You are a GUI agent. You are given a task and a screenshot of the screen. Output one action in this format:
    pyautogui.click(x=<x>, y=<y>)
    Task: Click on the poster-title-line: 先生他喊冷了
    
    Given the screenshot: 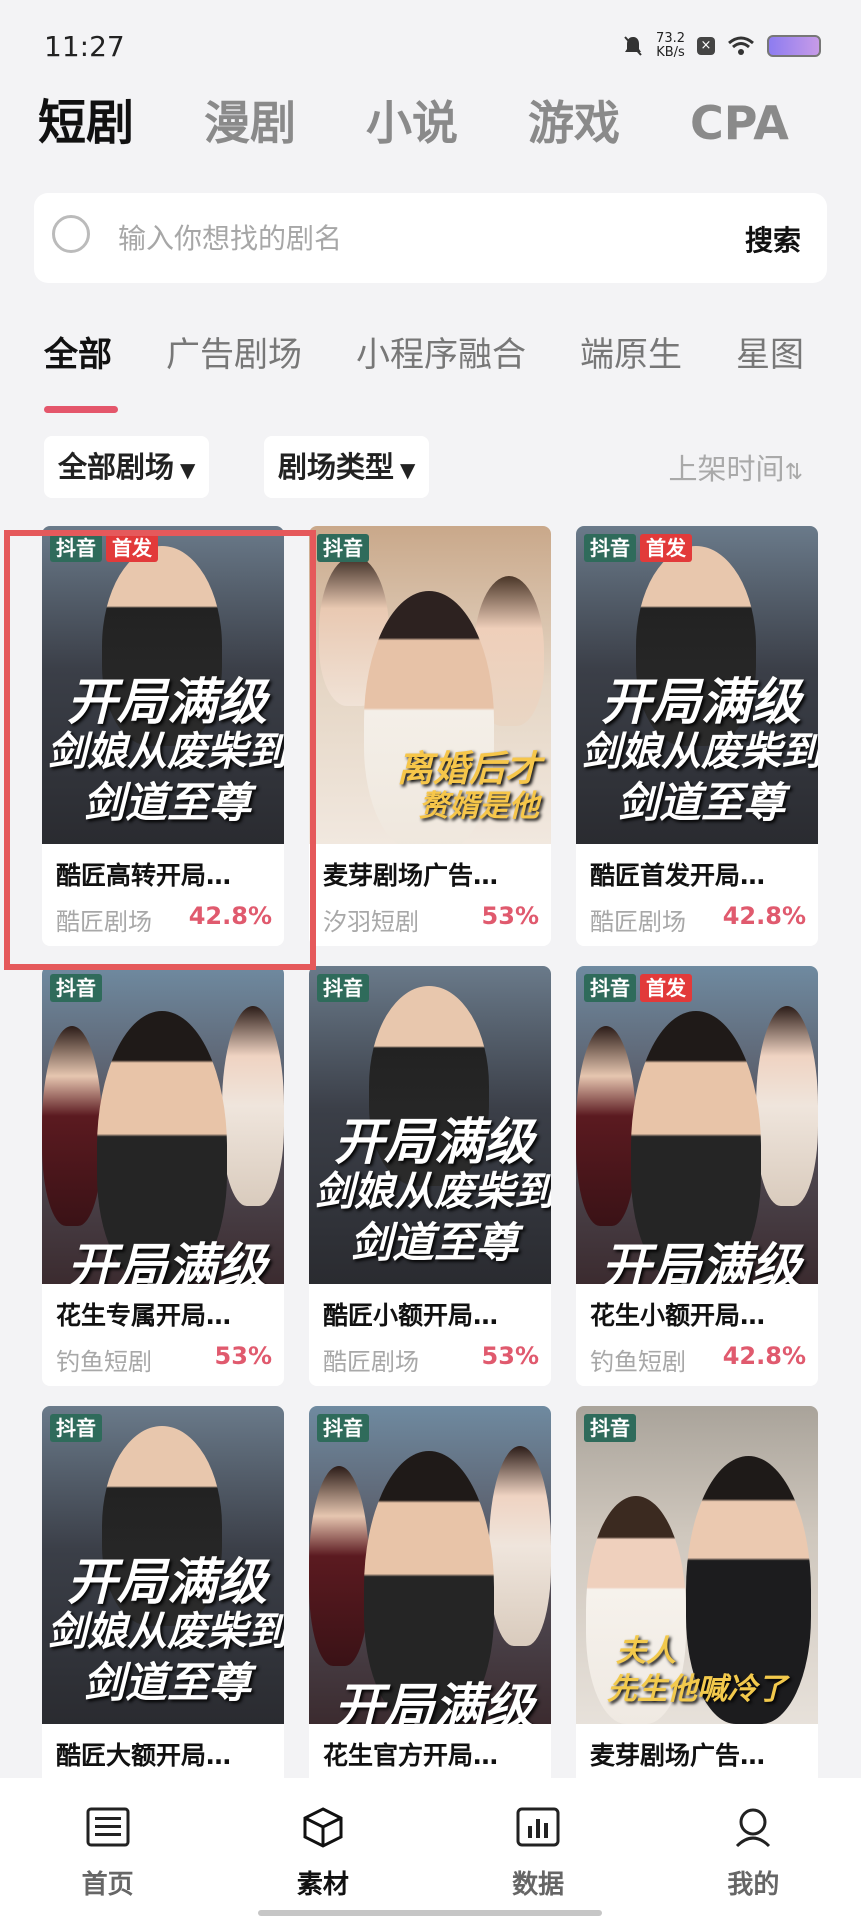 What is the action you would take?
    pyautogui.click(x=697, y=1689)
    